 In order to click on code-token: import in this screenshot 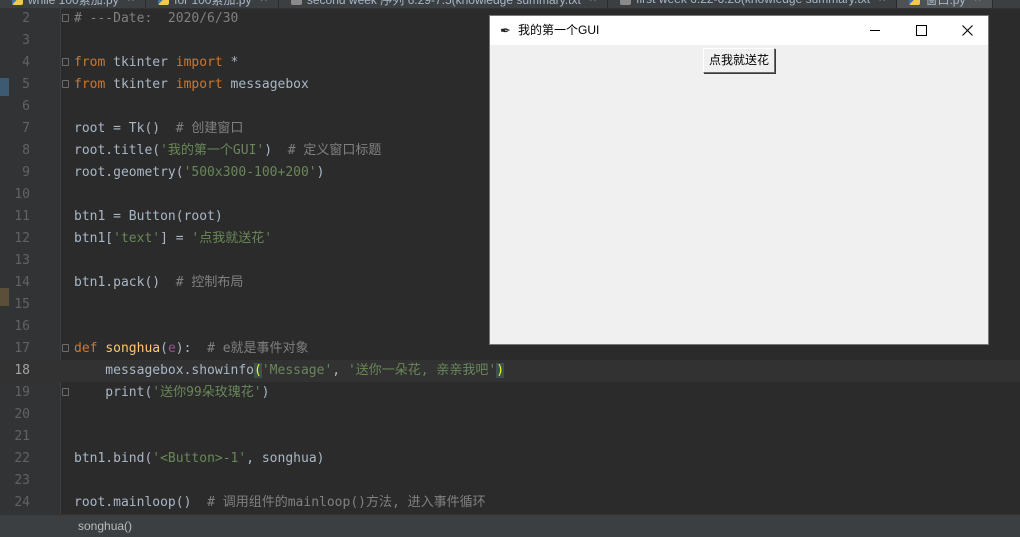, I will do `click(199, 62)`.